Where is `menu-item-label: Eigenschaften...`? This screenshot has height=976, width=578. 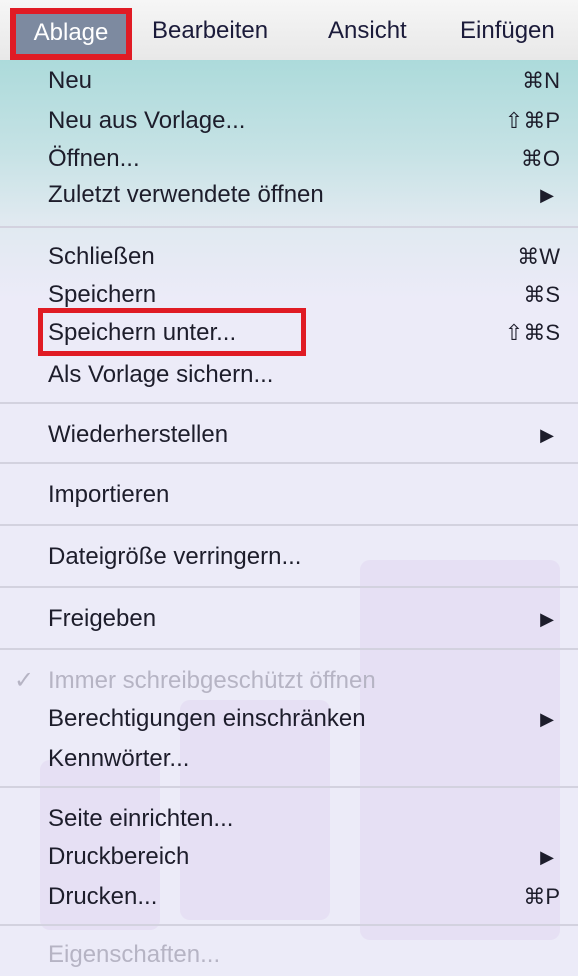 menu-item-label: Eigenschaften... is located at coordinates (134, 954).